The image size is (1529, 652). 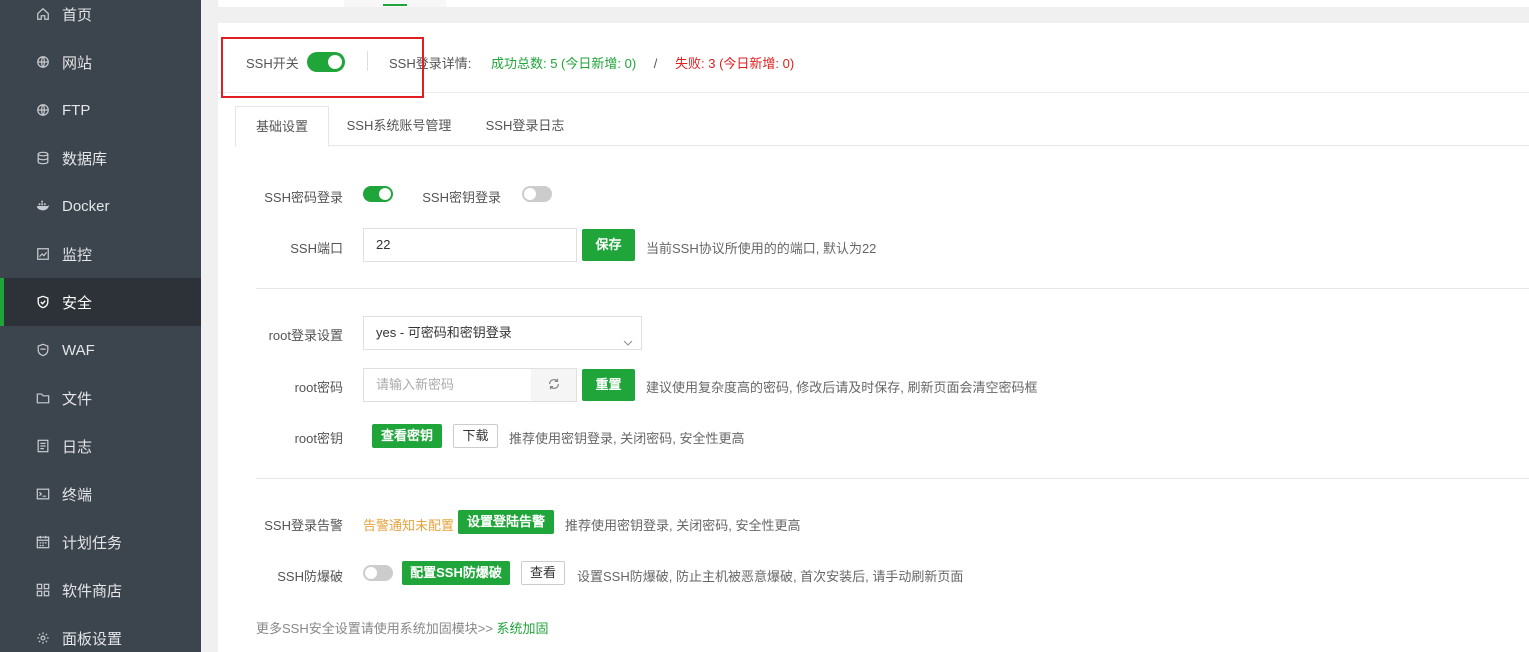 I want to click on sidebar-item-label: 软件商店, so click(x=92, y=591).